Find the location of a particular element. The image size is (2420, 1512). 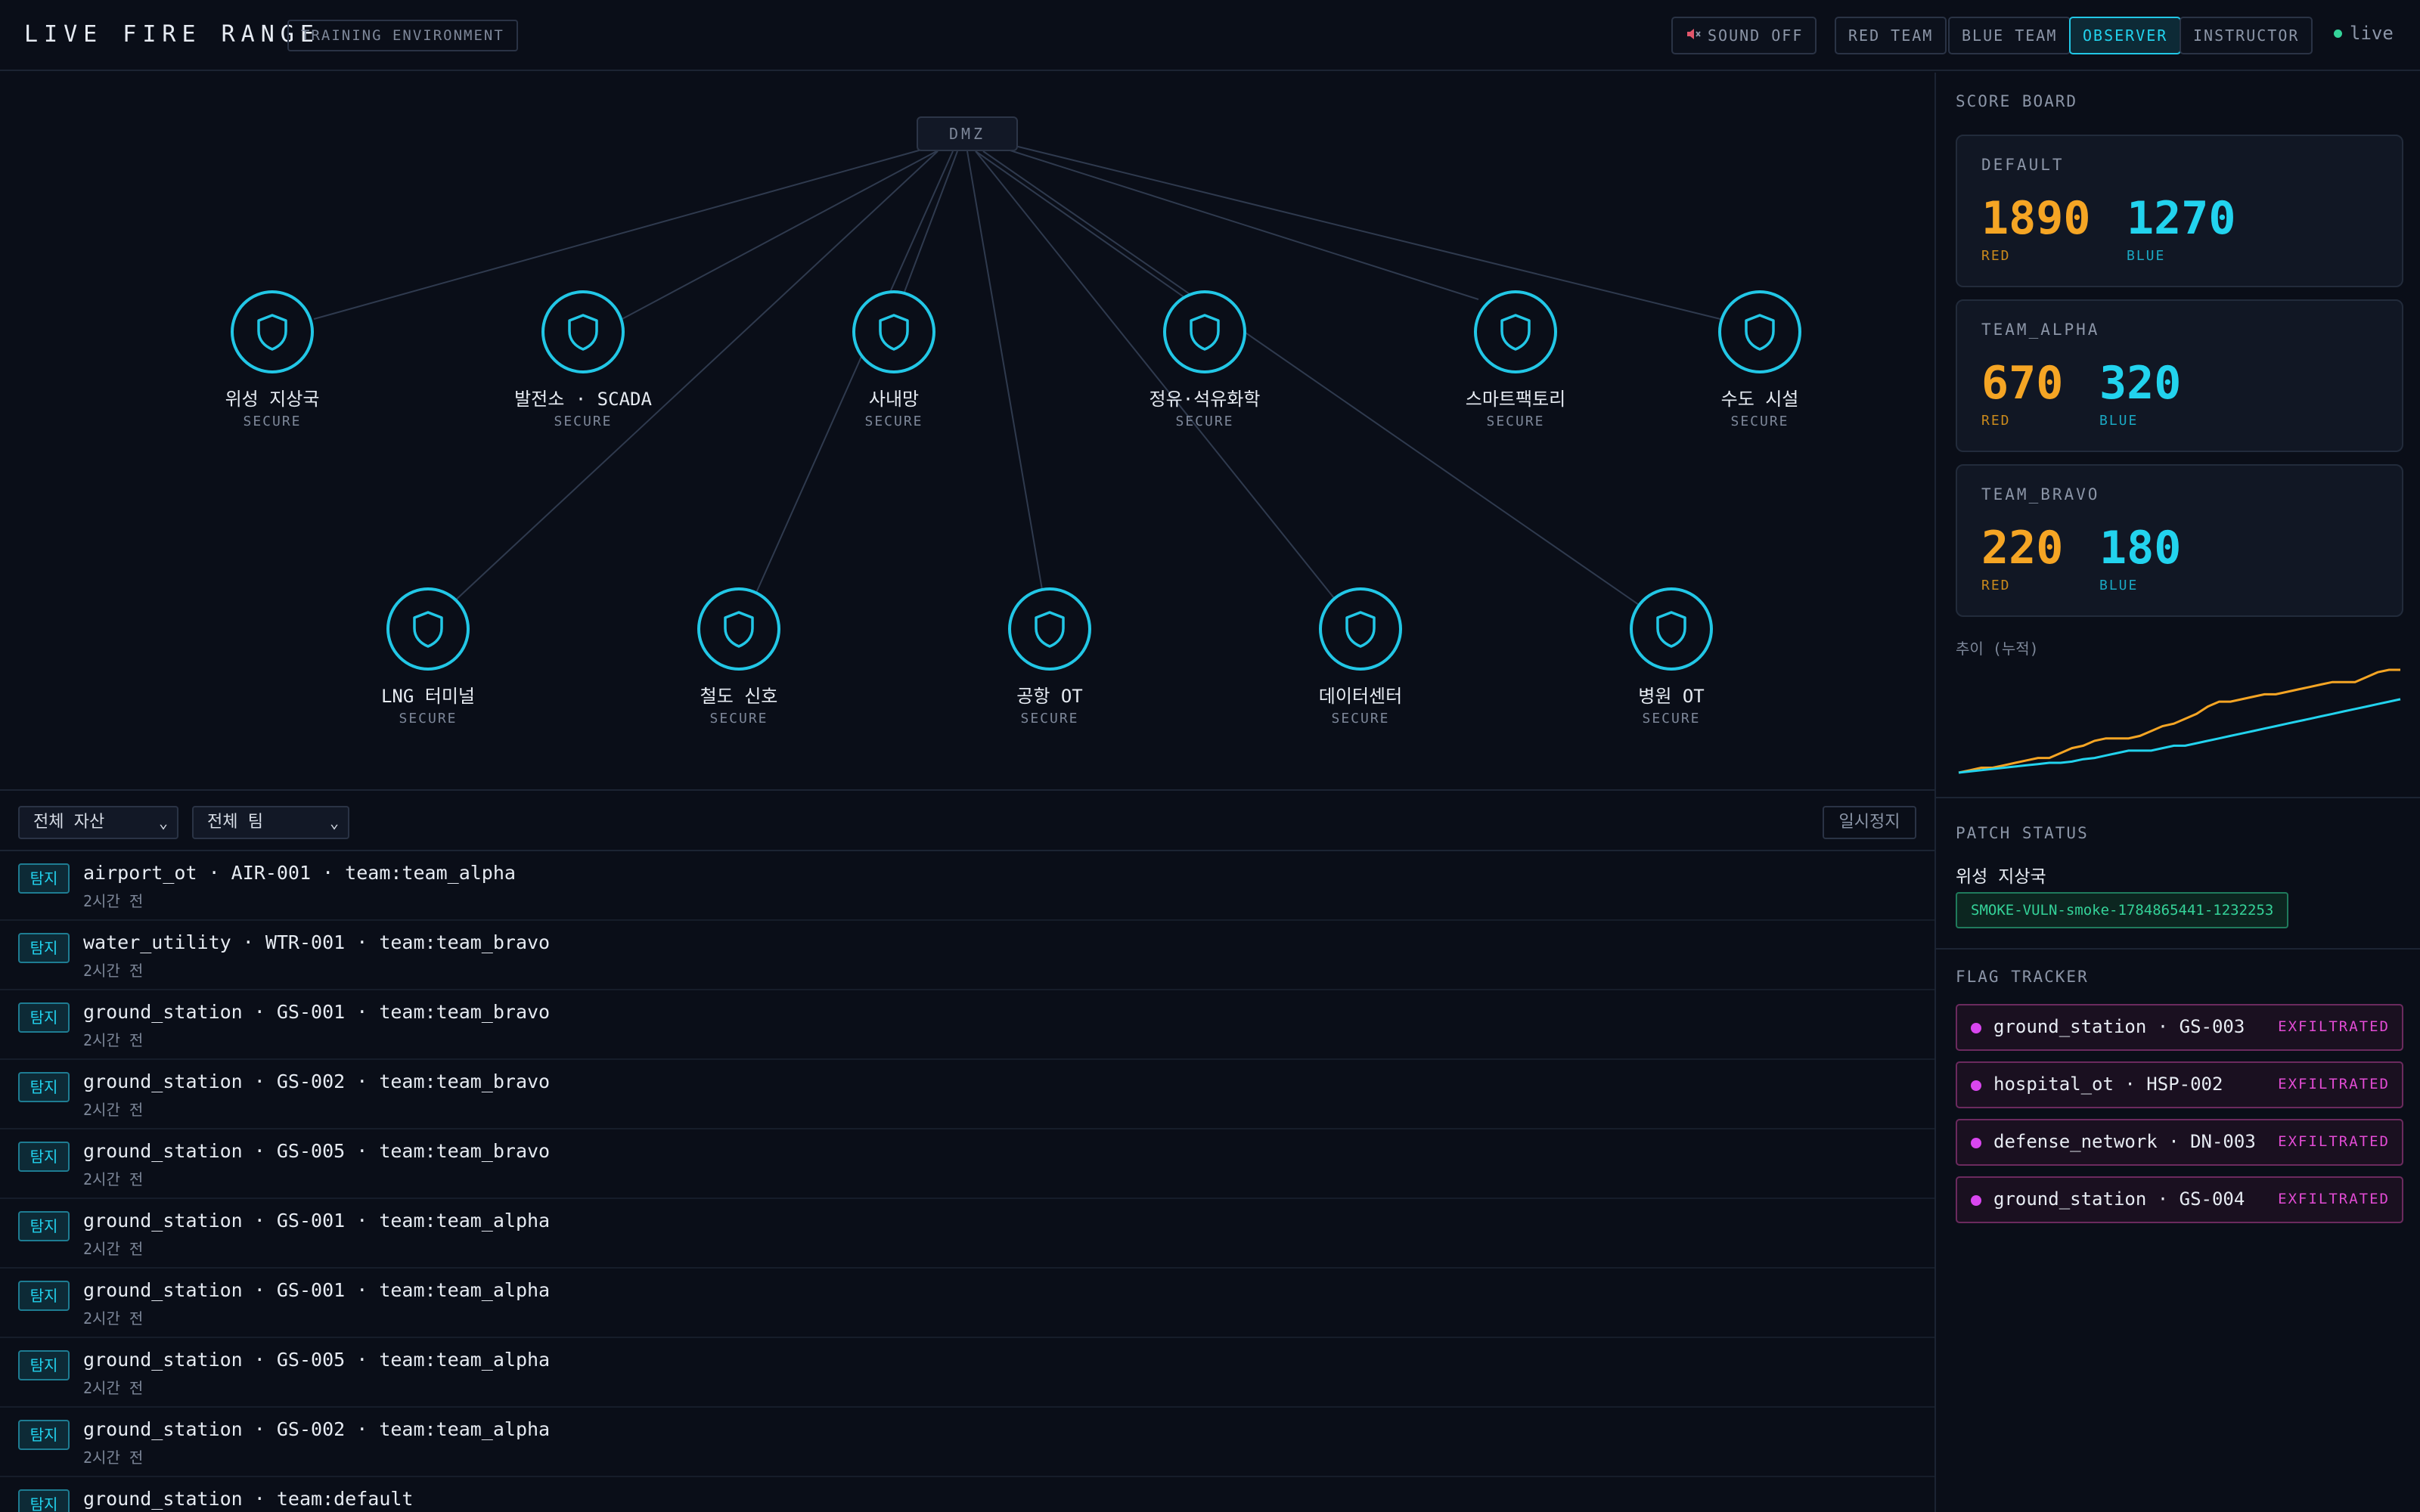

asset-node: 정유·석유화학 SECURE is located at coordinates (1204, 359).